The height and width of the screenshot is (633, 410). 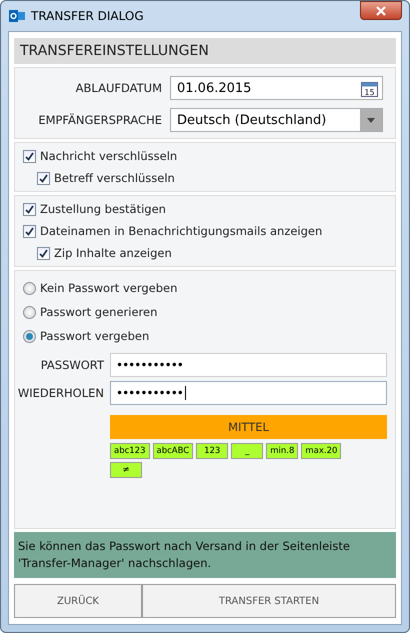 I want to click on rule-tag: min.8, so click(x=282, y=451).